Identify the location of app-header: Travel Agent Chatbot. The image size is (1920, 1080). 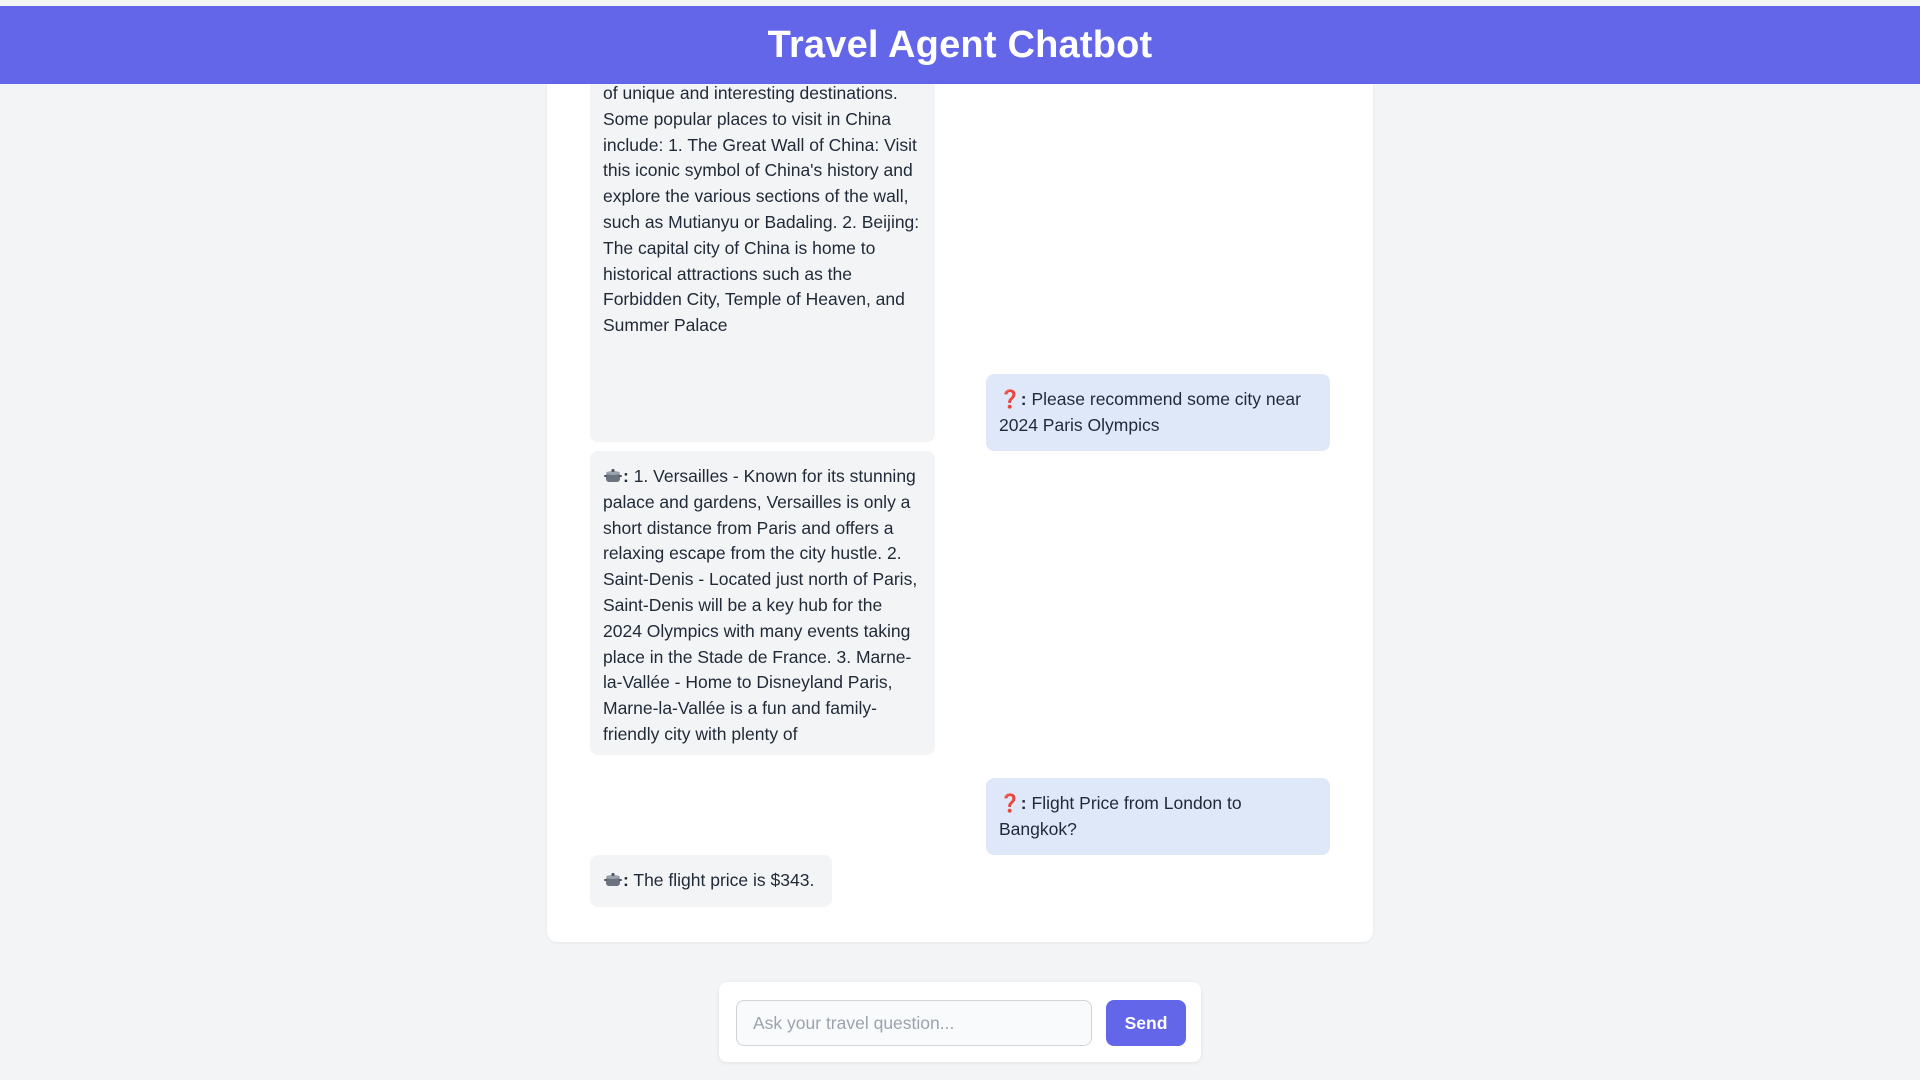
(960, 45).